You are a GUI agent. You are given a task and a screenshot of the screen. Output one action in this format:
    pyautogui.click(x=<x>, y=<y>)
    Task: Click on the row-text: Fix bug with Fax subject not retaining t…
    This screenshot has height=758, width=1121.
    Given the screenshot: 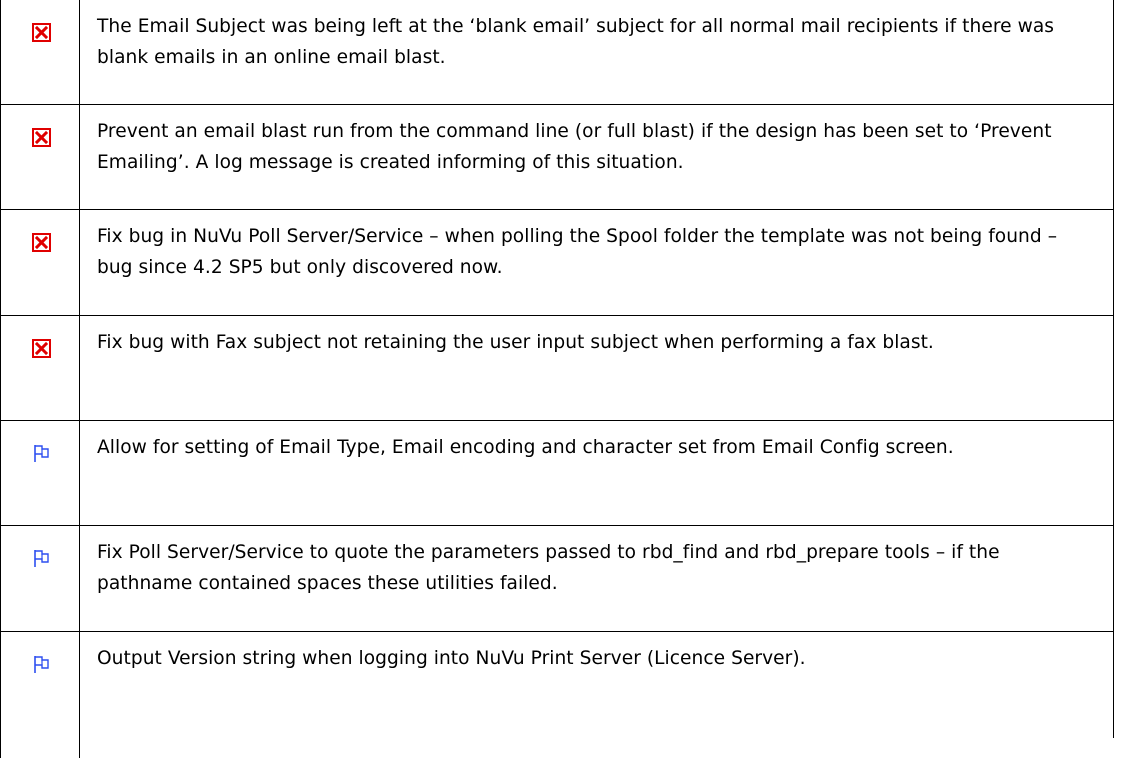 What is the action you would take?
    pyautogui.click(x=515, y=342)
    